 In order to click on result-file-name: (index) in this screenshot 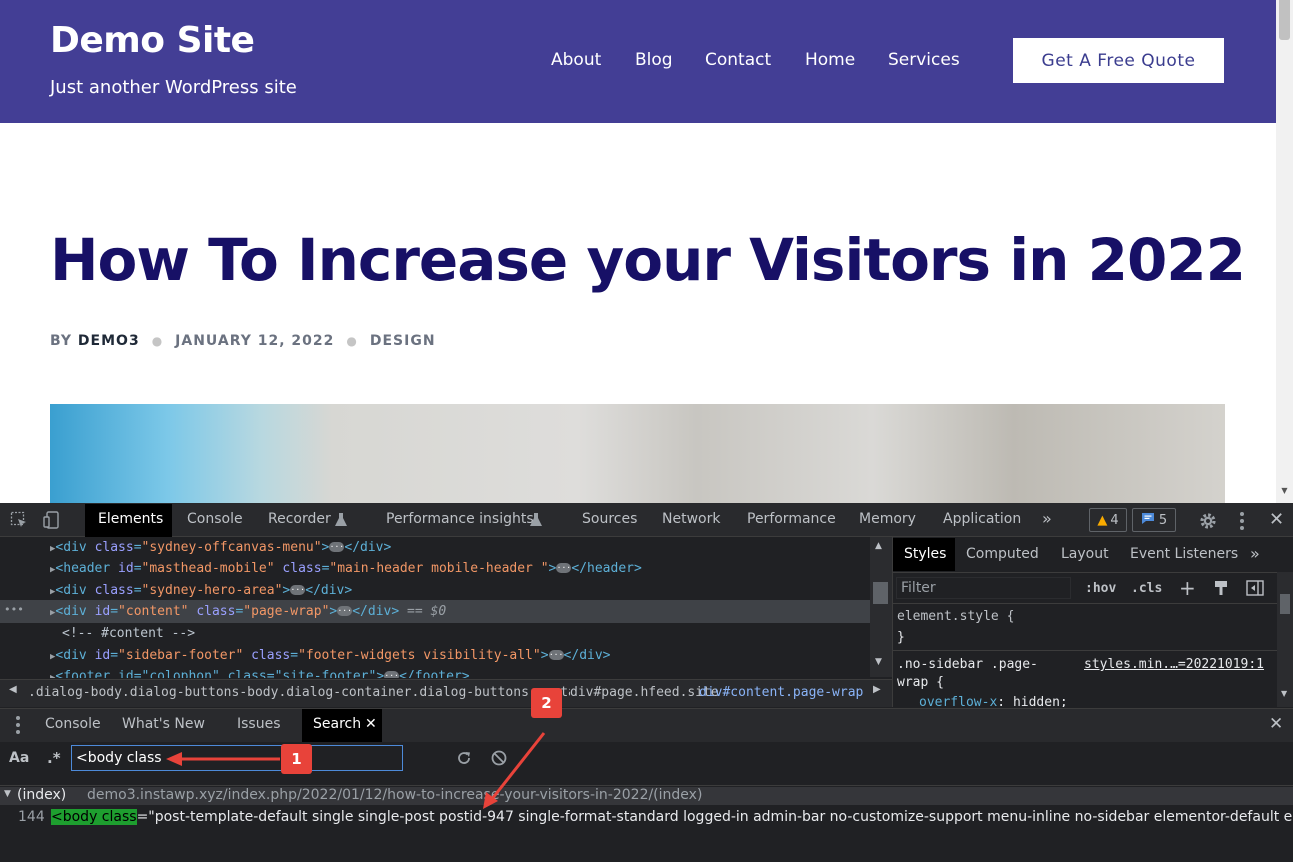, I will do `click(41, 795)`.